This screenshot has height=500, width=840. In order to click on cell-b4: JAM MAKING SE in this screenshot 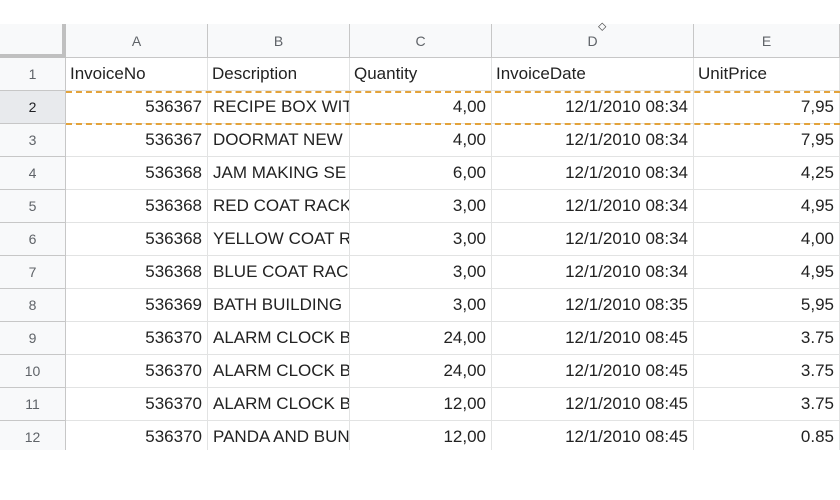, I will do `click(279, 173)`.